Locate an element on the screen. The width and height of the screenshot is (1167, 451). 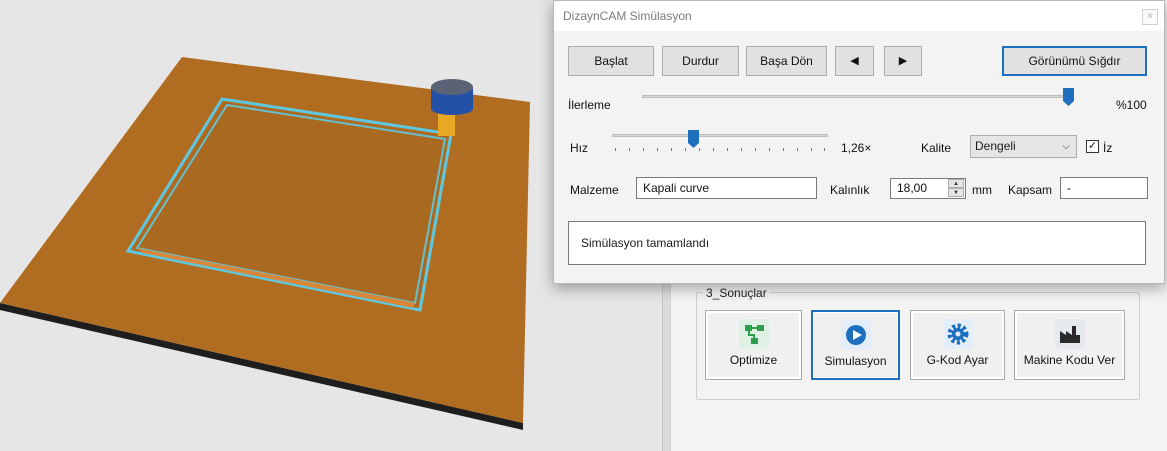
spin-down-icon: ▼ is located at coordinates (956, 192).